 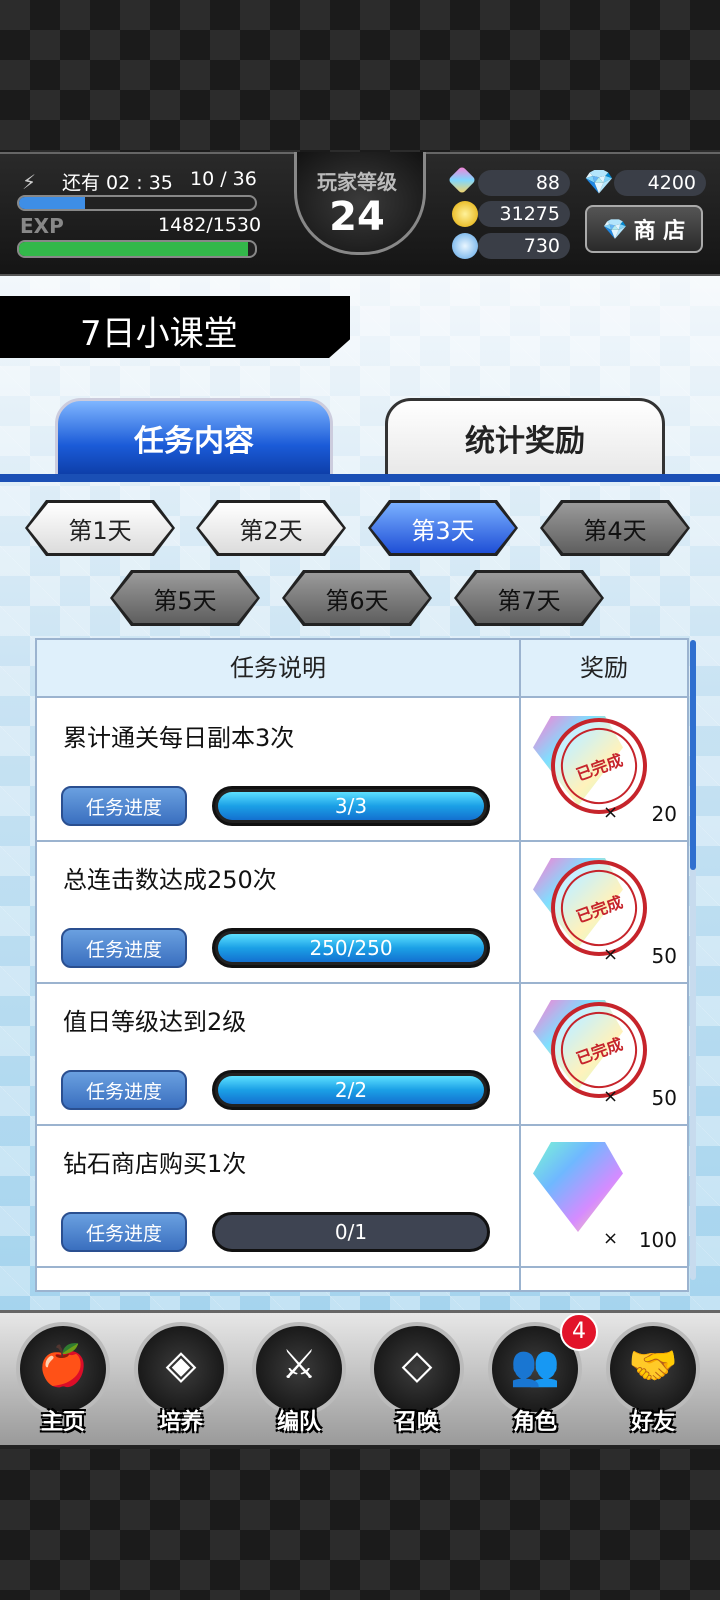 I want to click on table-row: 钻石商店购买1次任务进度 0/1 × 100, so click(x=362, y=1196).